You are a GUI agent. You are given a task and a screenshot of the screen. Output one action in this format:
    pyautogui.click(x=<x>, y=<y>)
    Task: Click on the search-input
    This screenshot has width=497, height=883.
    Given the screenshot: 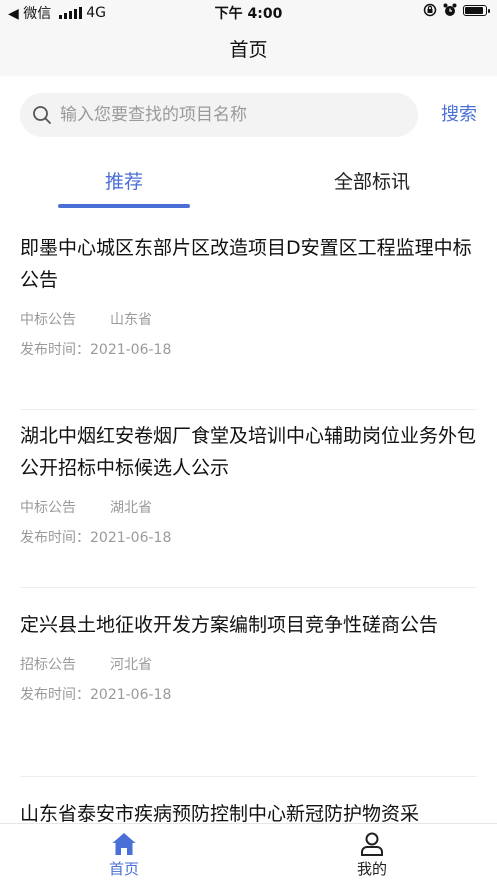 What is the action you would take?
    pyautogui.click(x=220, y=115)
    